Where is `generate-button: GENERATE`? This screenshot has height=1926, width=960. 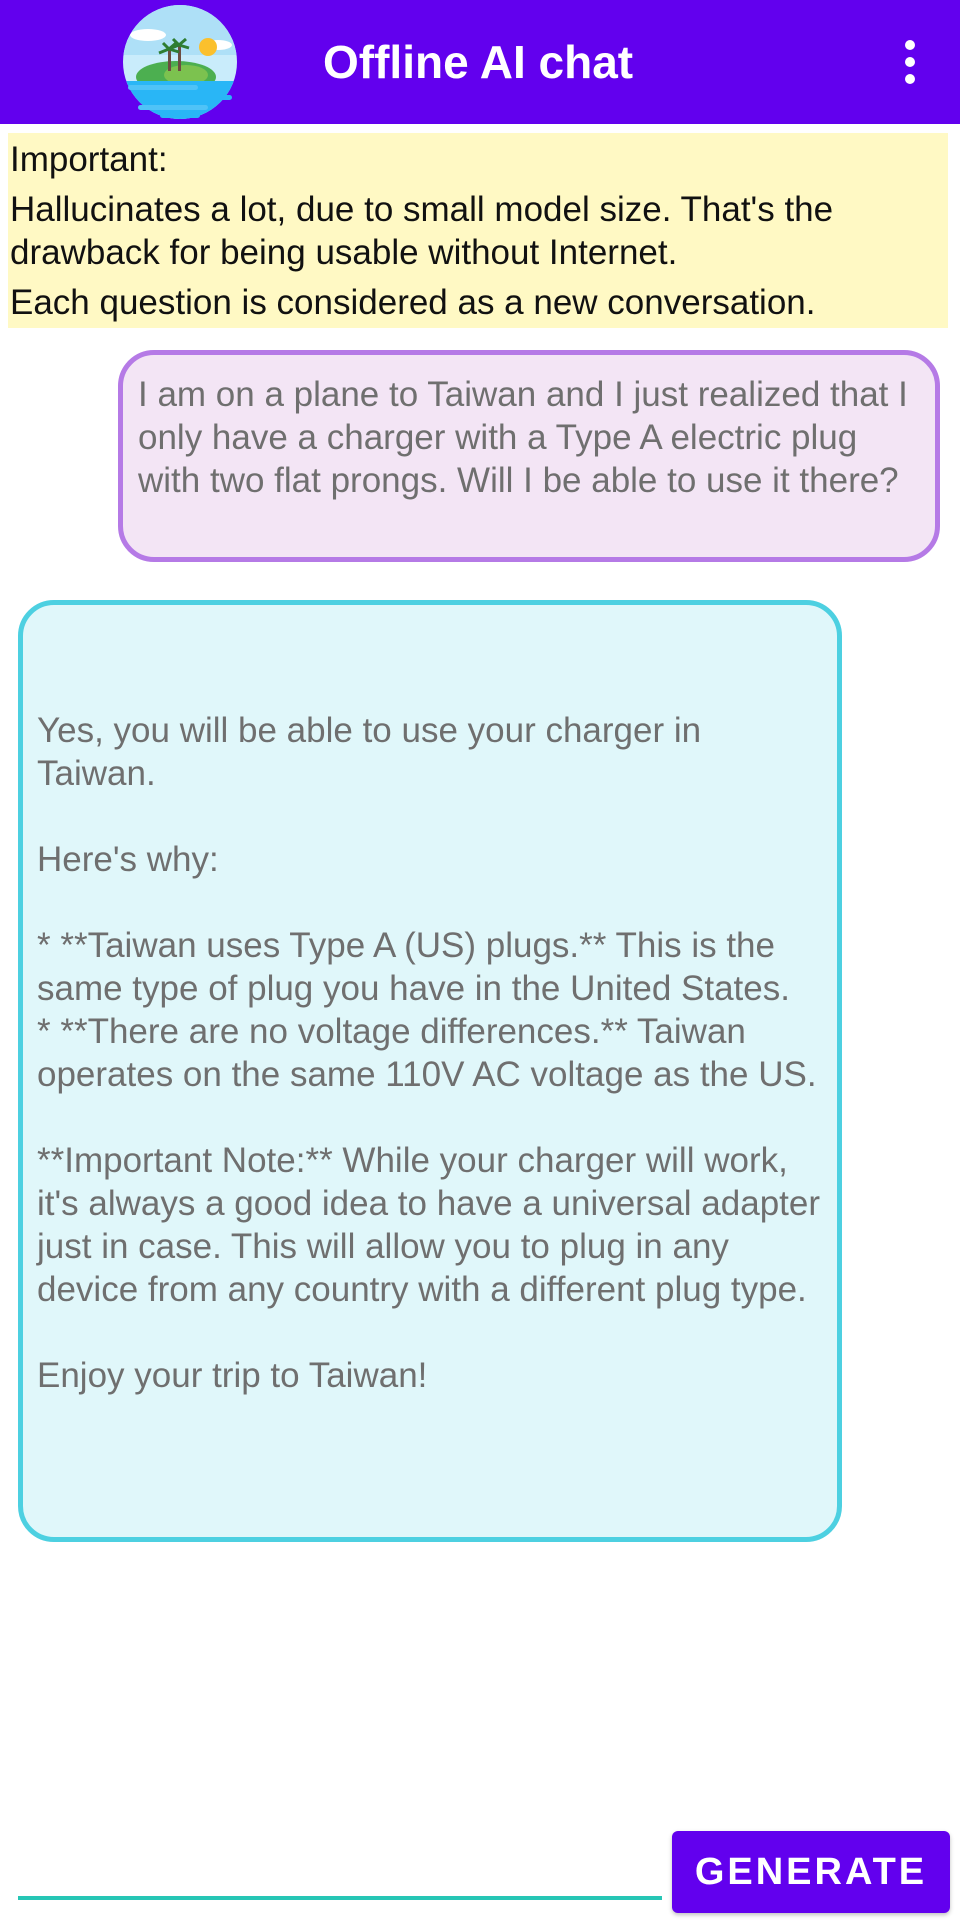
generate-button: GENERATE is located at coordinates (811, 1872).